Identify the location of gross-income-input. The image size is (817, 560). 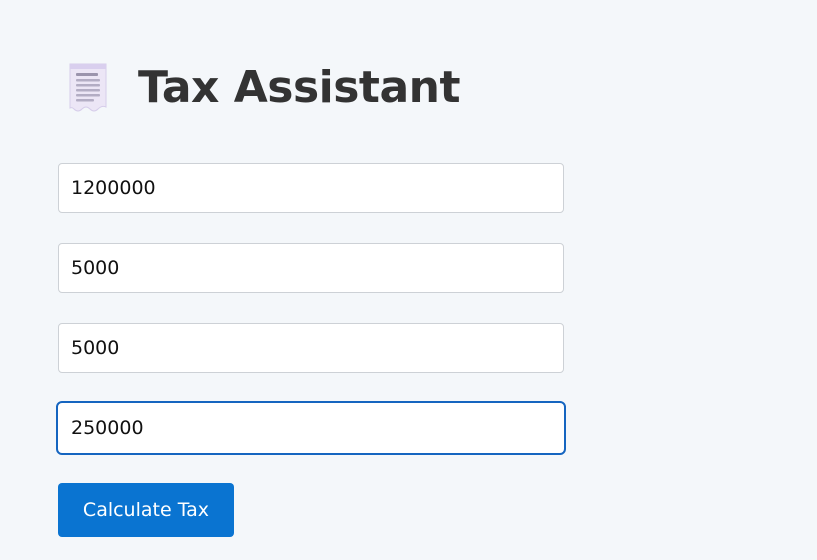
(311, 188).